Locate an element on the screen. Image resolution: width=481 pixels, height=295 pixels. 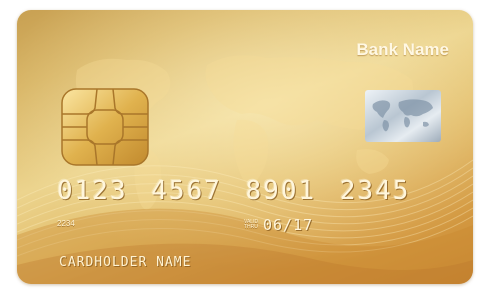
hologram-world-map-icon is located at coordinates (403, 116).